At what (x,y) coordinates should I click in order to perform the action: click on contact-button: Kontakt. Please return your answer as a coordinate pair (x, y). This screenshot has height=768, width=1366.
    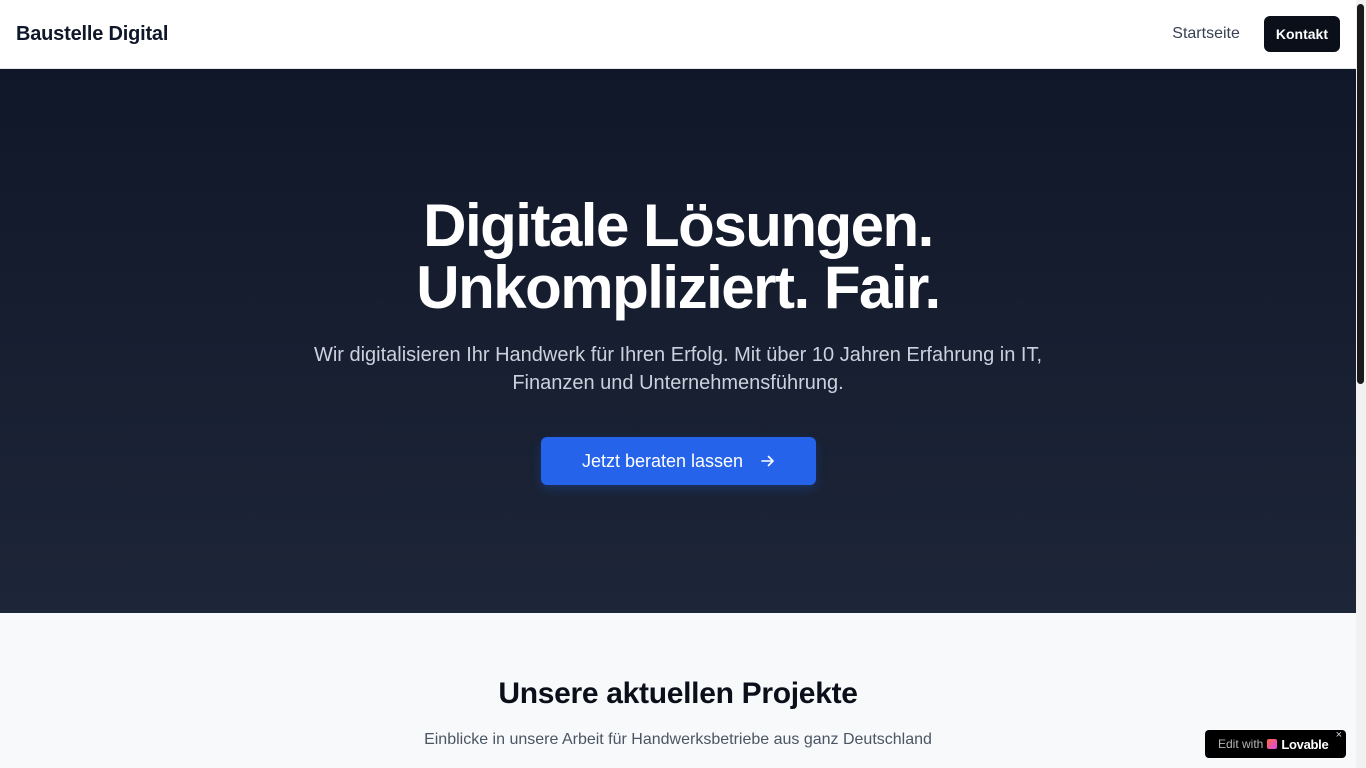
    Looking at the image, I should click on (1301, 34).